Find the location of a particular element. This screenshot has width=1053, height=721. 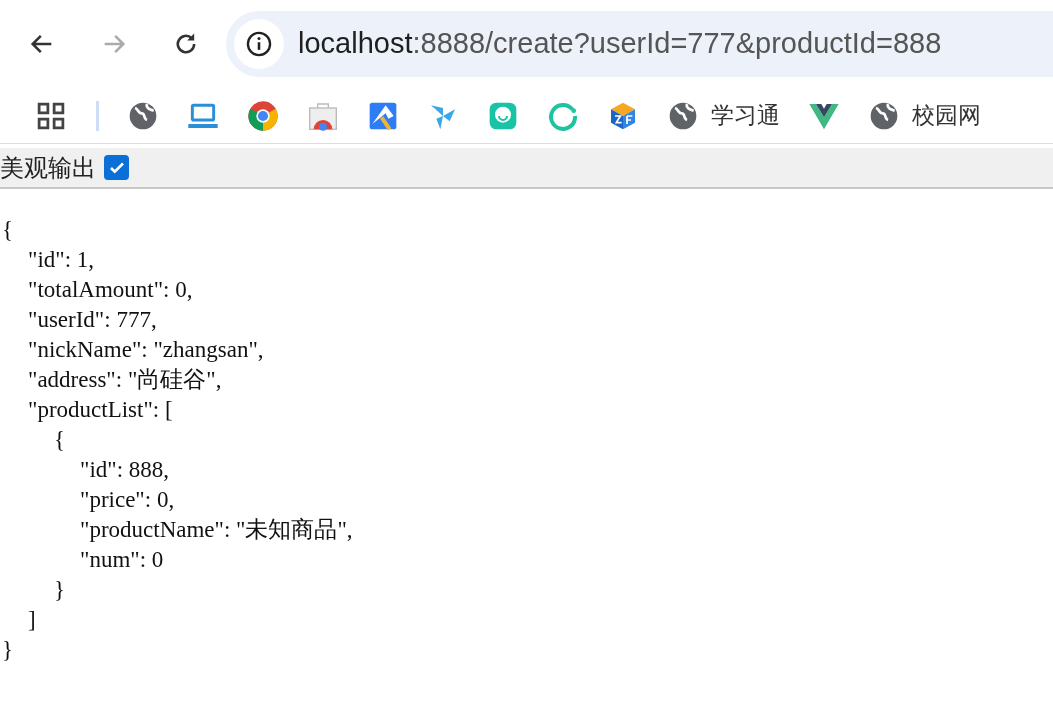

address-bar: localhost:8888/create?userId=777&productId=888 is located at coordinates (639, 44).